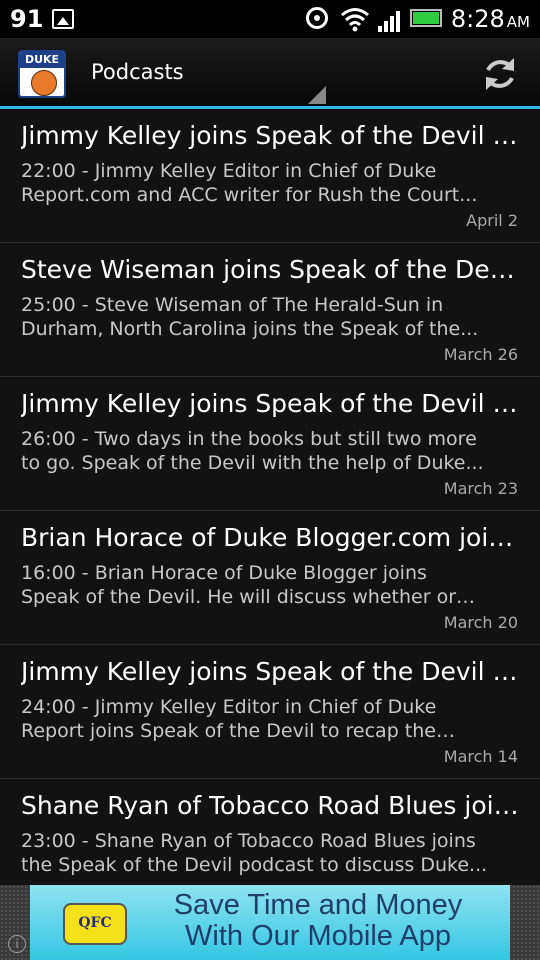 This screenshot has width=540, height=960. What do you see at coordinates (42, 60) in the screenshot?
I see `logo-text: DUKE` at bounding box center [42, 60].